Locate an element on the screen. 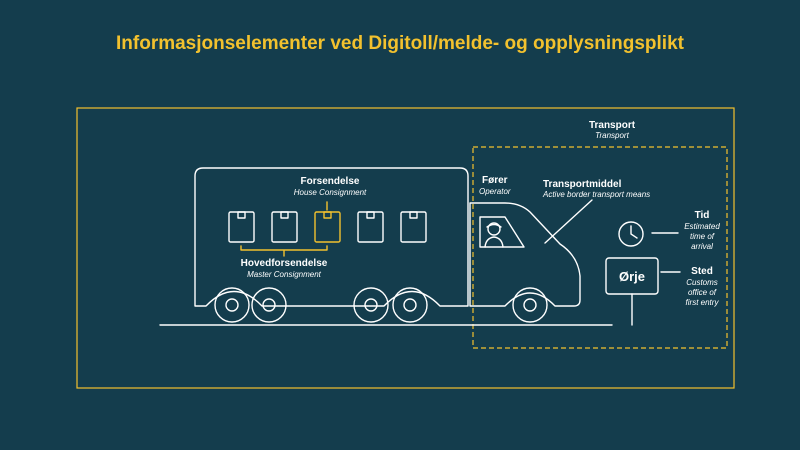 This screenshot has height=450, width=800. consignment-sub: House Consignment is located at coordinates (330, 192).